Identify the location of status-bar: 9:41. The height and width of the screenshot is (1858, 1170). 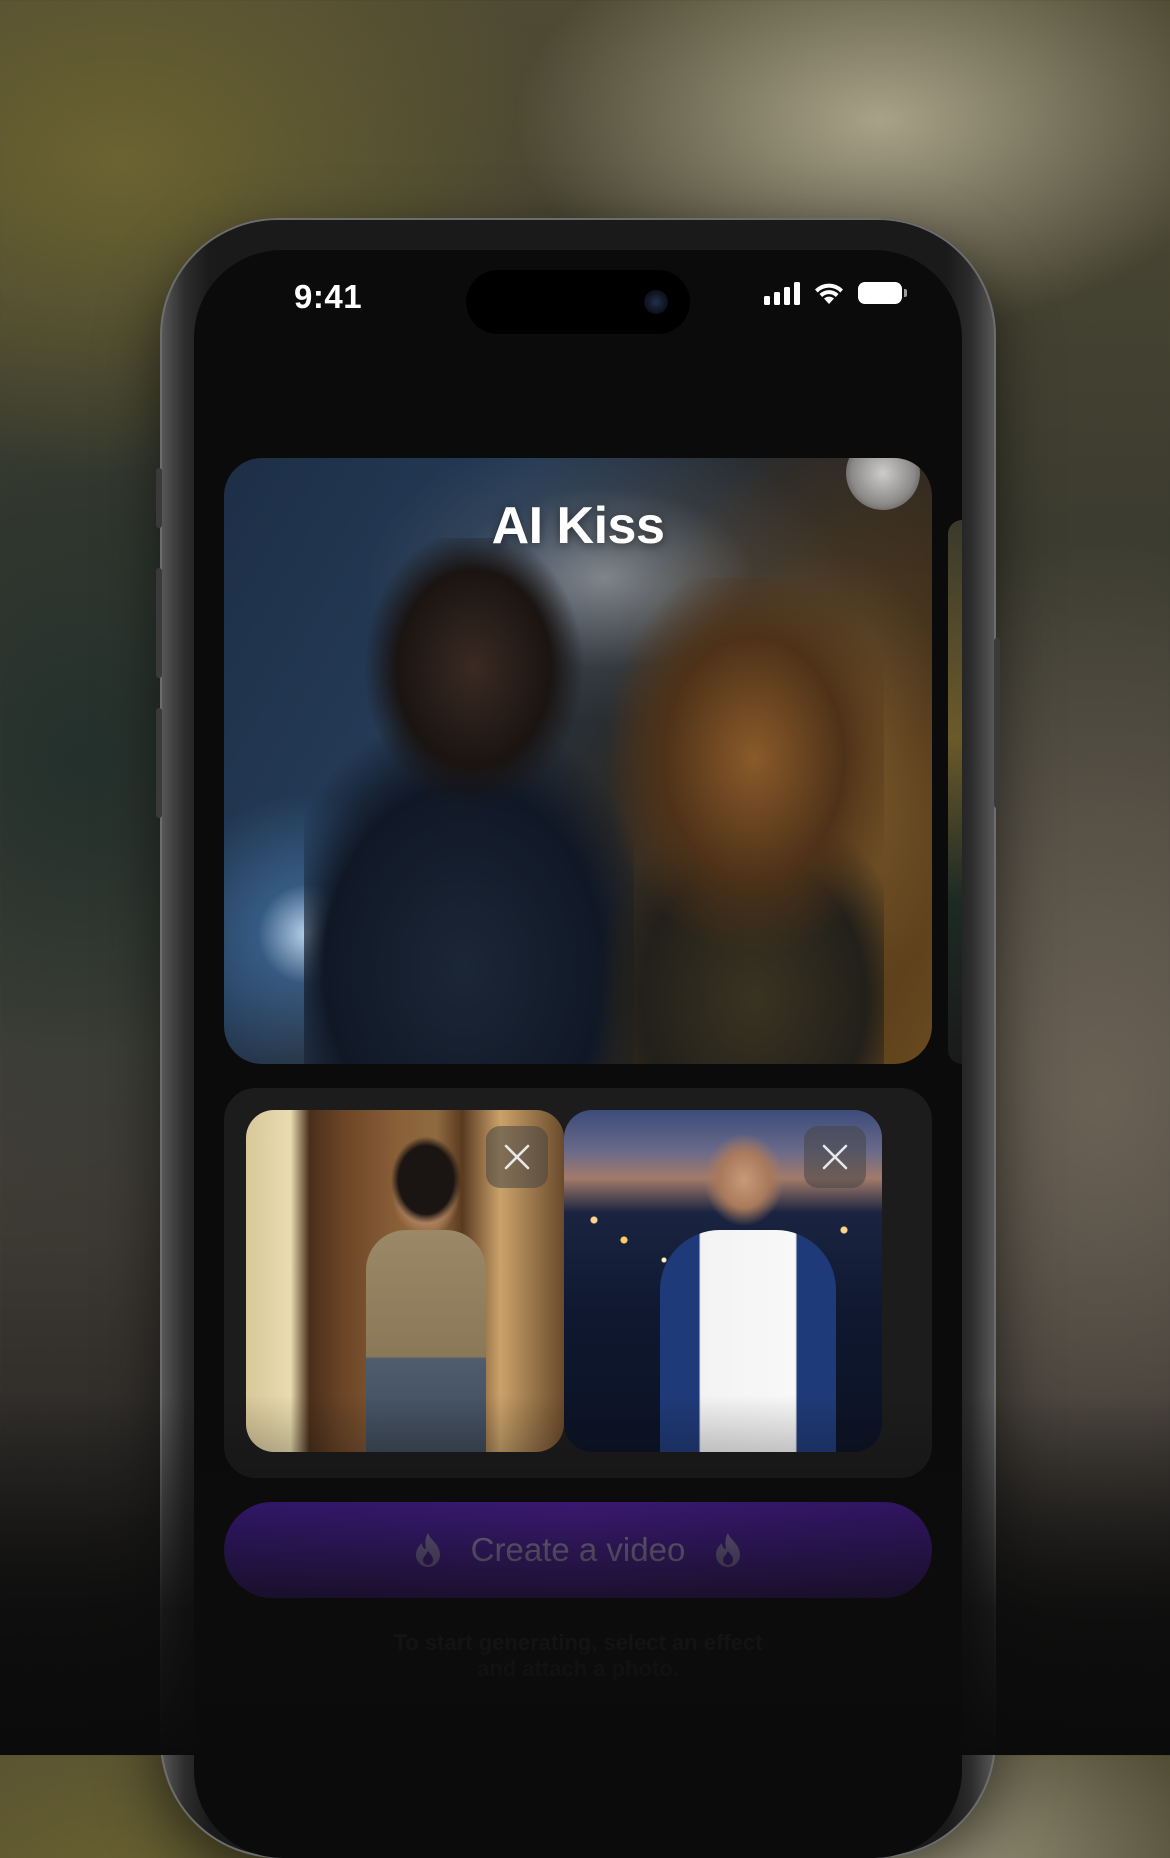
(578, 305).